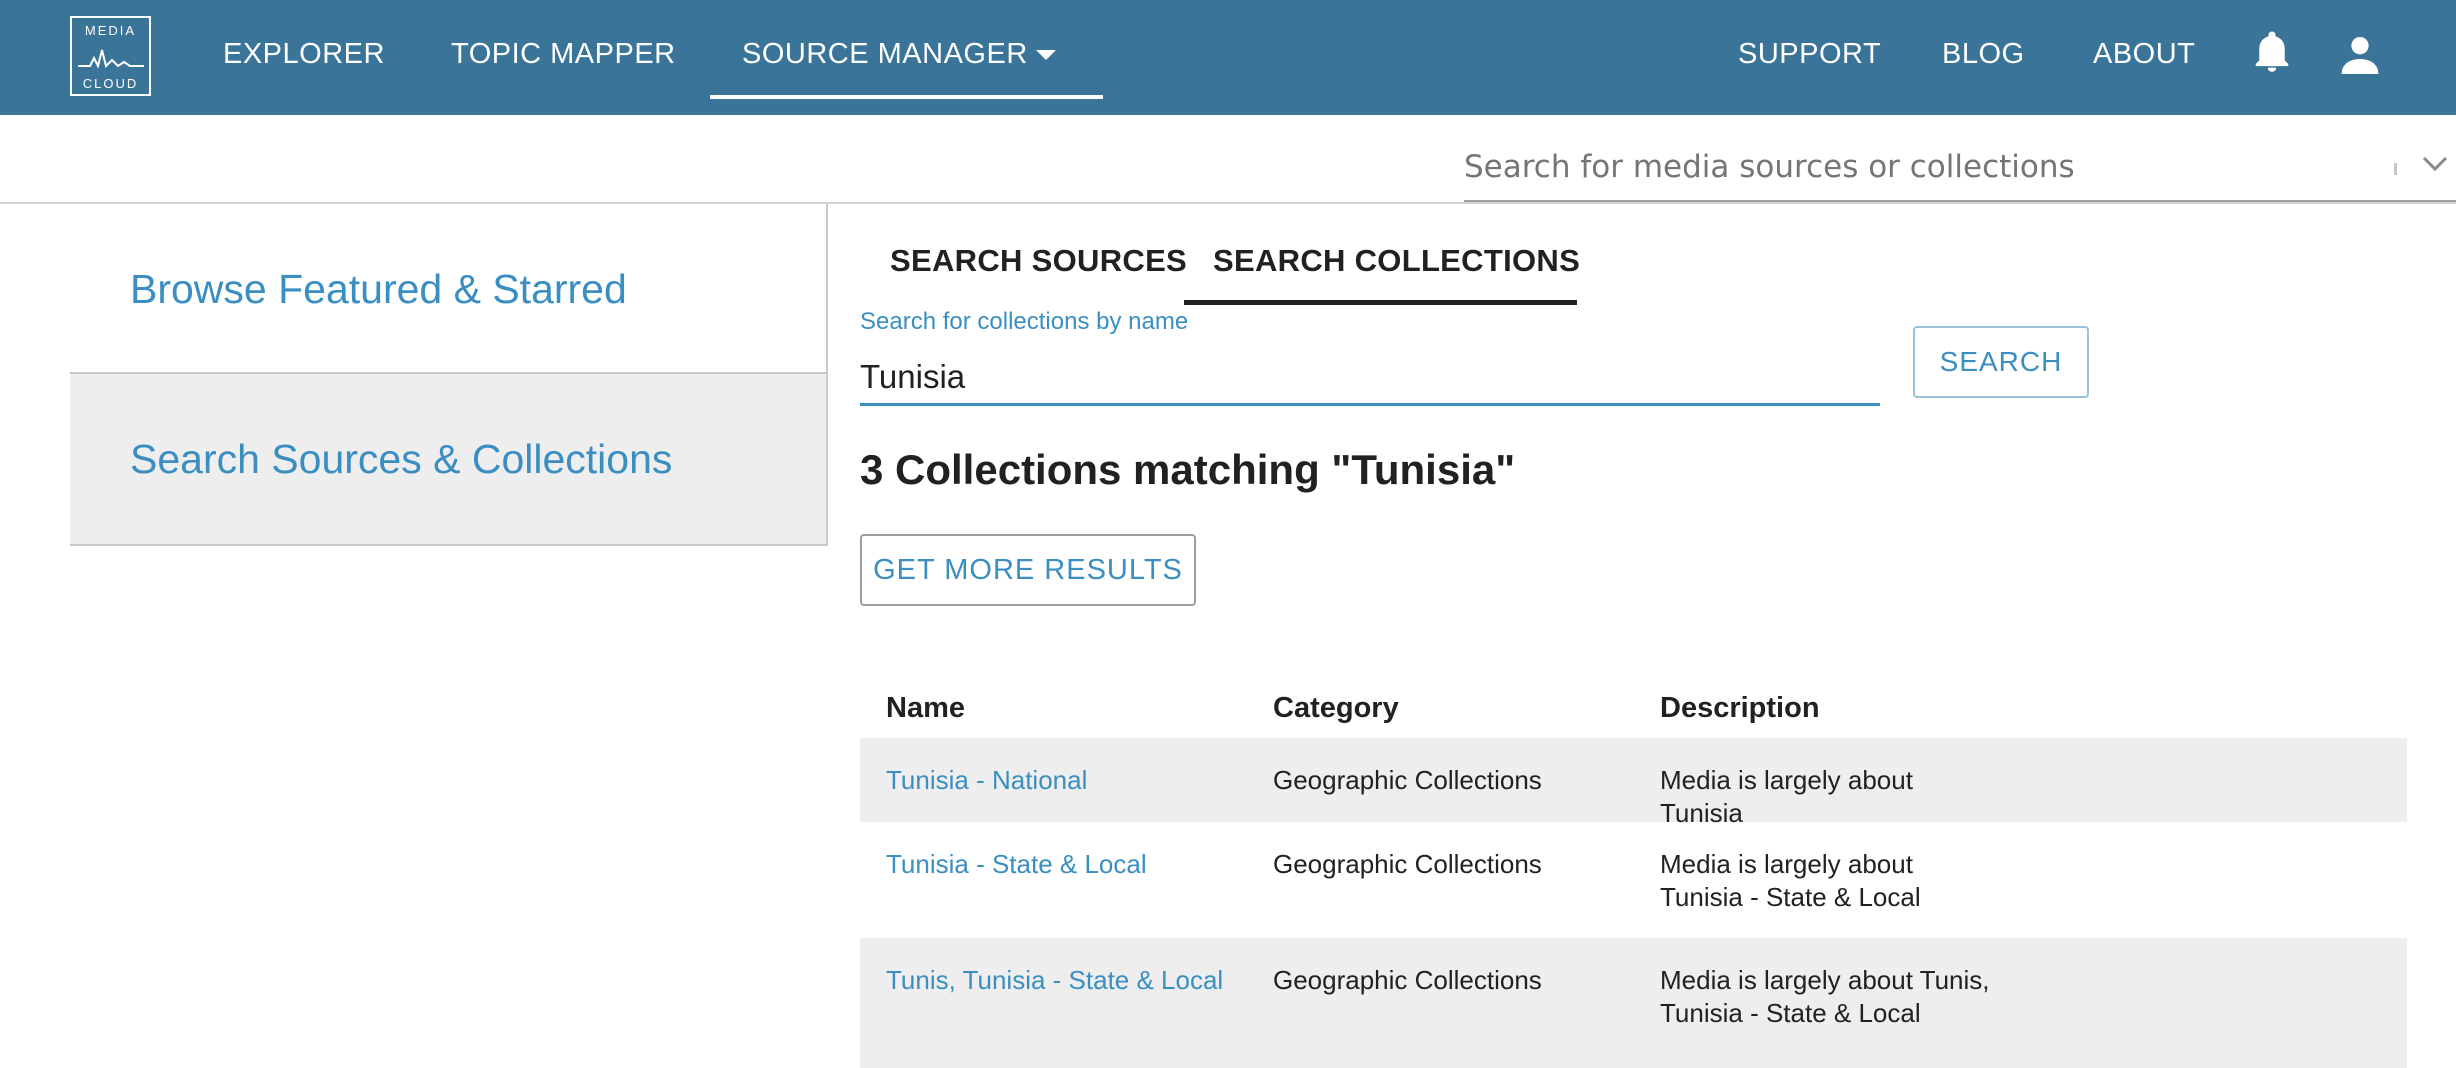 This screenshot has height=1068, width=2456. I want to click on nav-about: ABOUT, so click(2144, 54).